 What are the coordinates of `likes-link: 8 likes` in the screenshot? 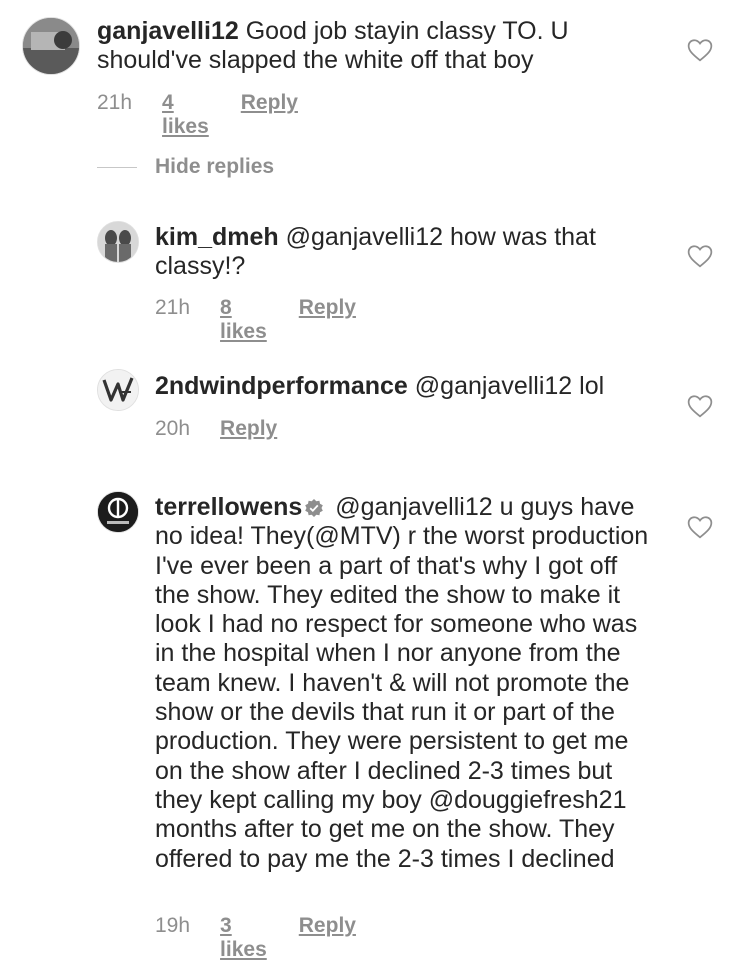 It's located at (243, 320).